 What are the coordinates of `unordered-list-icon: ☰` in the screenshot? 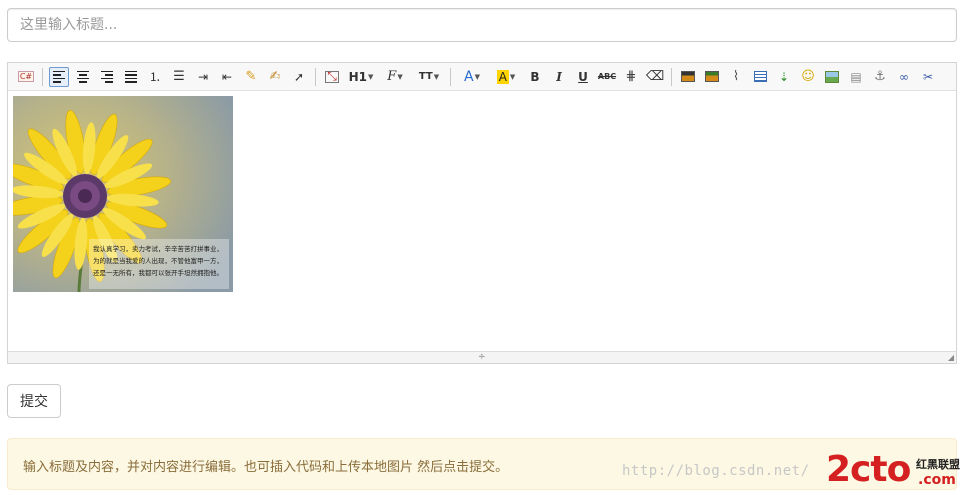 It's located at (179, 76).